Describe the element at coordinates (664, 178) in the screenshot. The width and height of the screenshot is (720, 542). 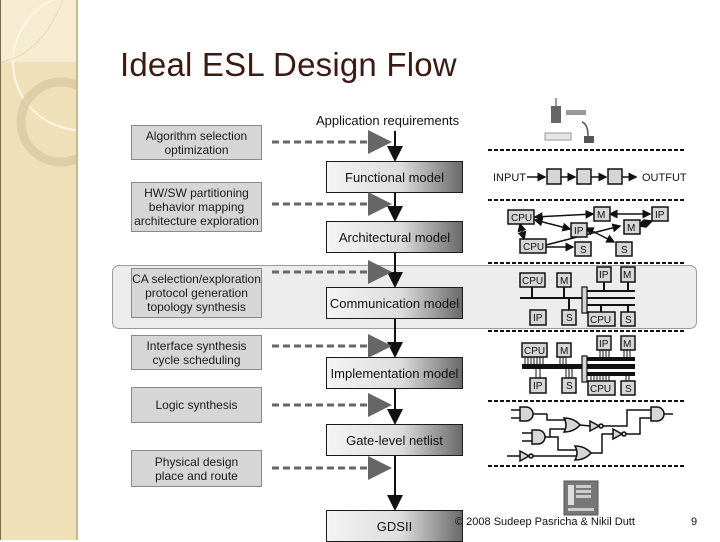
I see `output-label: OUTFUT` at that location.